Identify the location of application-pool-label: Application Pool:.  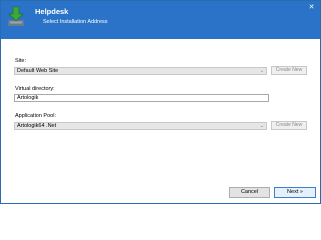
(35, 116).